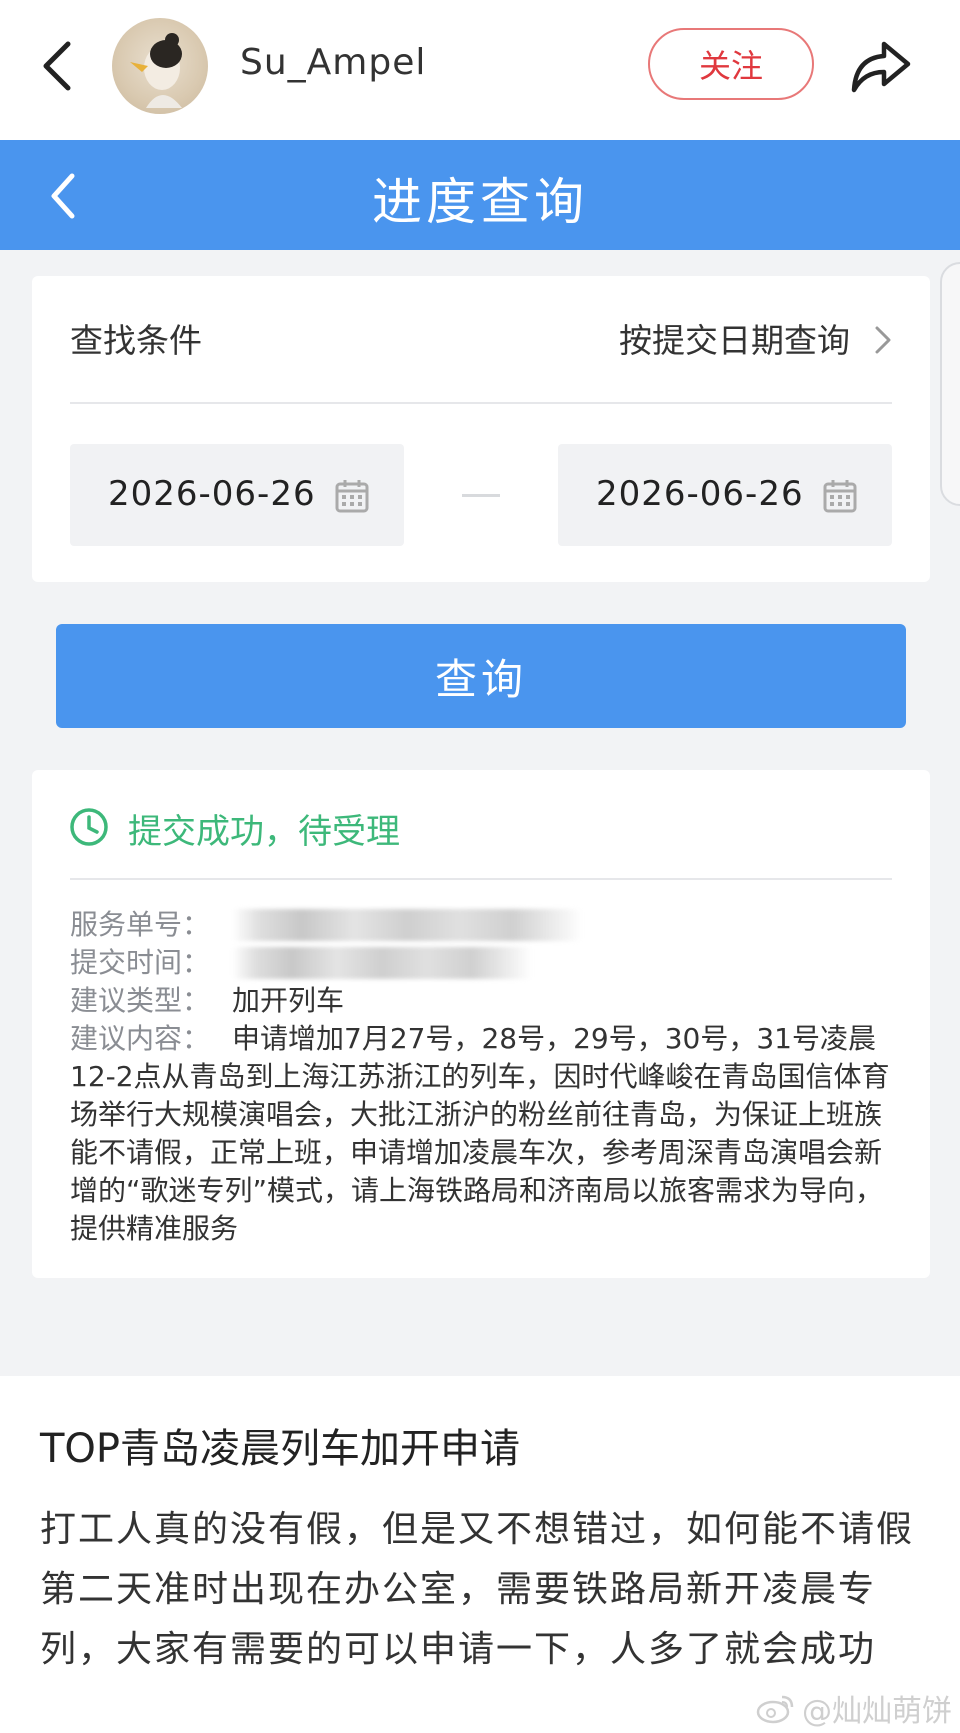  Describe the element at coordinates (140, 962) in the screenshot. I see `submit-time-label: 提交时间：` at that location.